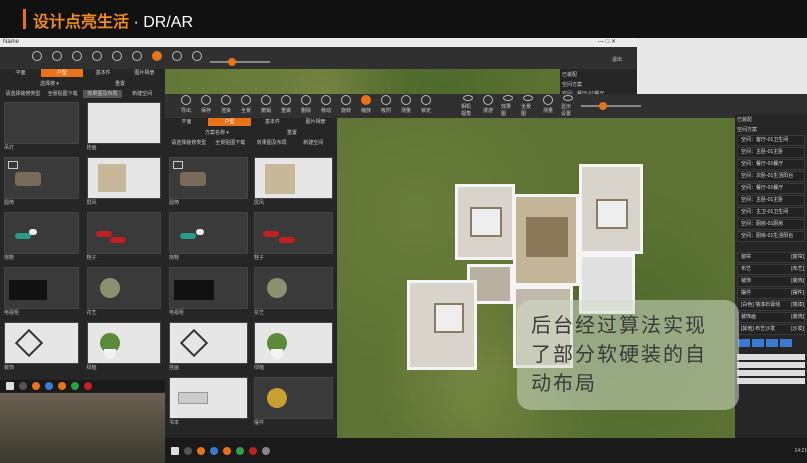 Image resolution: width=807 pixels, height=463 pixels. I want to click on prop-row: 窗帘 [窗帘], so click(771, 257).